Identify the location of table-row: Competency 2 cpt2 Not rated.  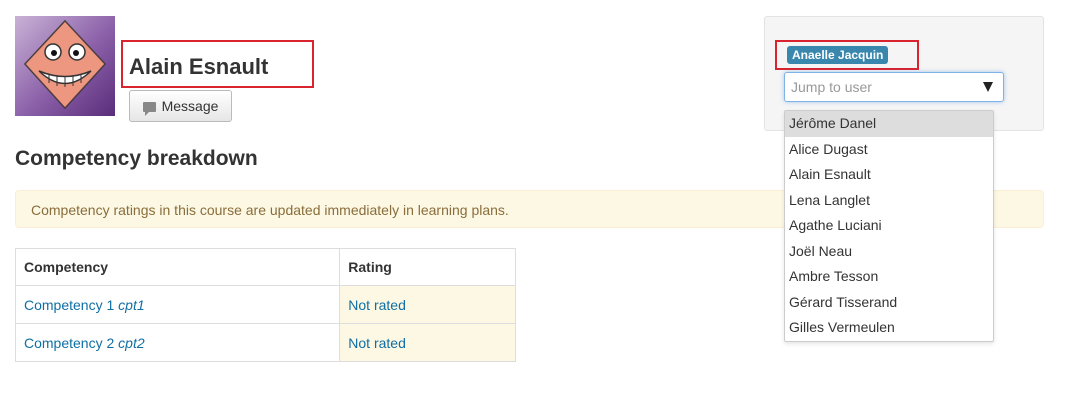
(265, 342).